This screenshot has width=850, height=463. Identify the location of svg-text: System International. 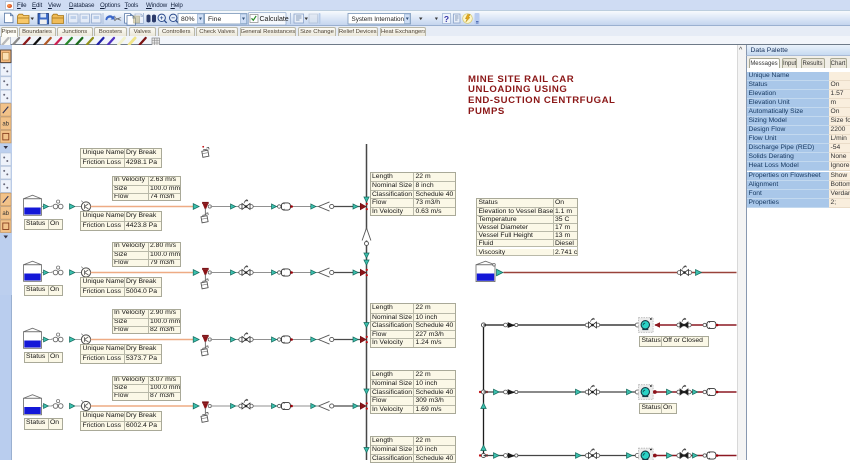
(380, 19).